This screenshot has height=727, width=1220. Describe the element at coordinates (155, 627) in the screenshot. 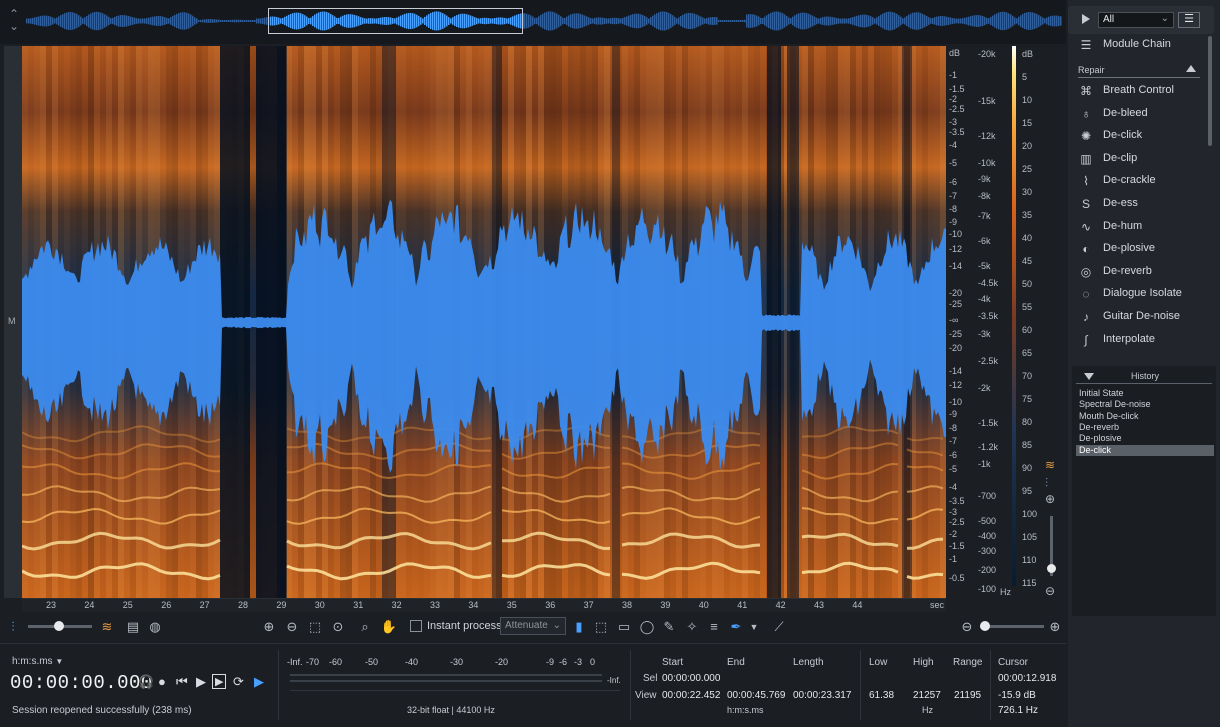

I see `markers-icon: ◍` at that location.